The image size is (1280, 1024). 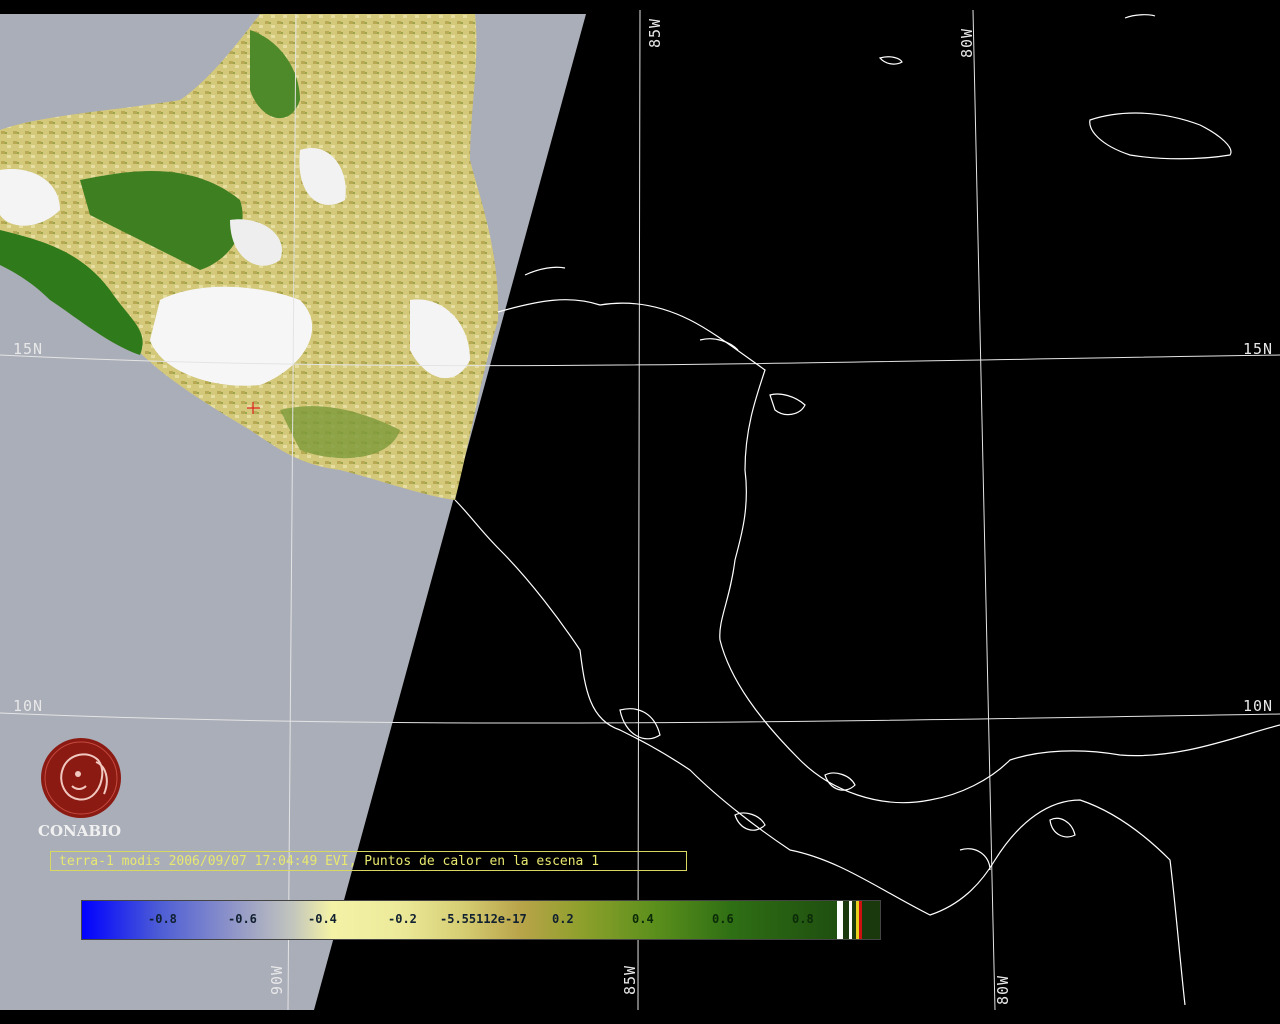 I want to click on colorbar-tick-label: 0.4, so click(x=643, y=919).